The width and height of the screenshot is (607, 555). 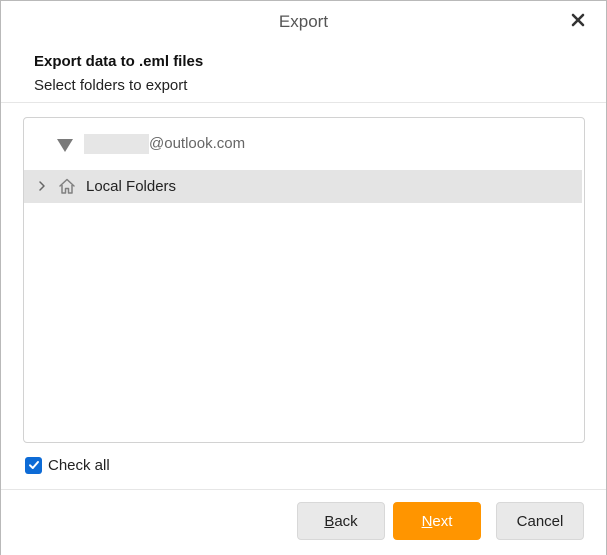 What do you see at coordinates (42, 186) in the screenshot?
I see `chevron-right-icon` at bounding box center [42, 186].